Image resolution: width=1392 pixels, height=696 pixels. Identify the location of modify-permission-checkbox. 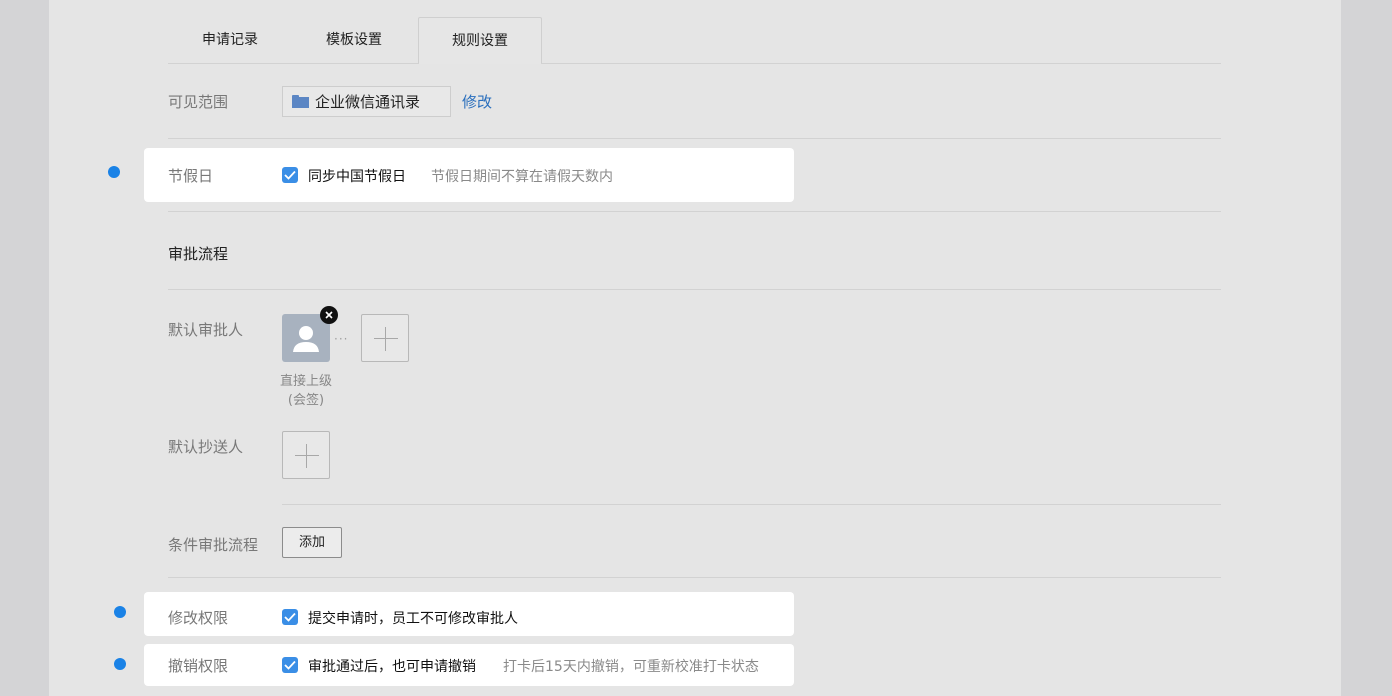
(290, 617).